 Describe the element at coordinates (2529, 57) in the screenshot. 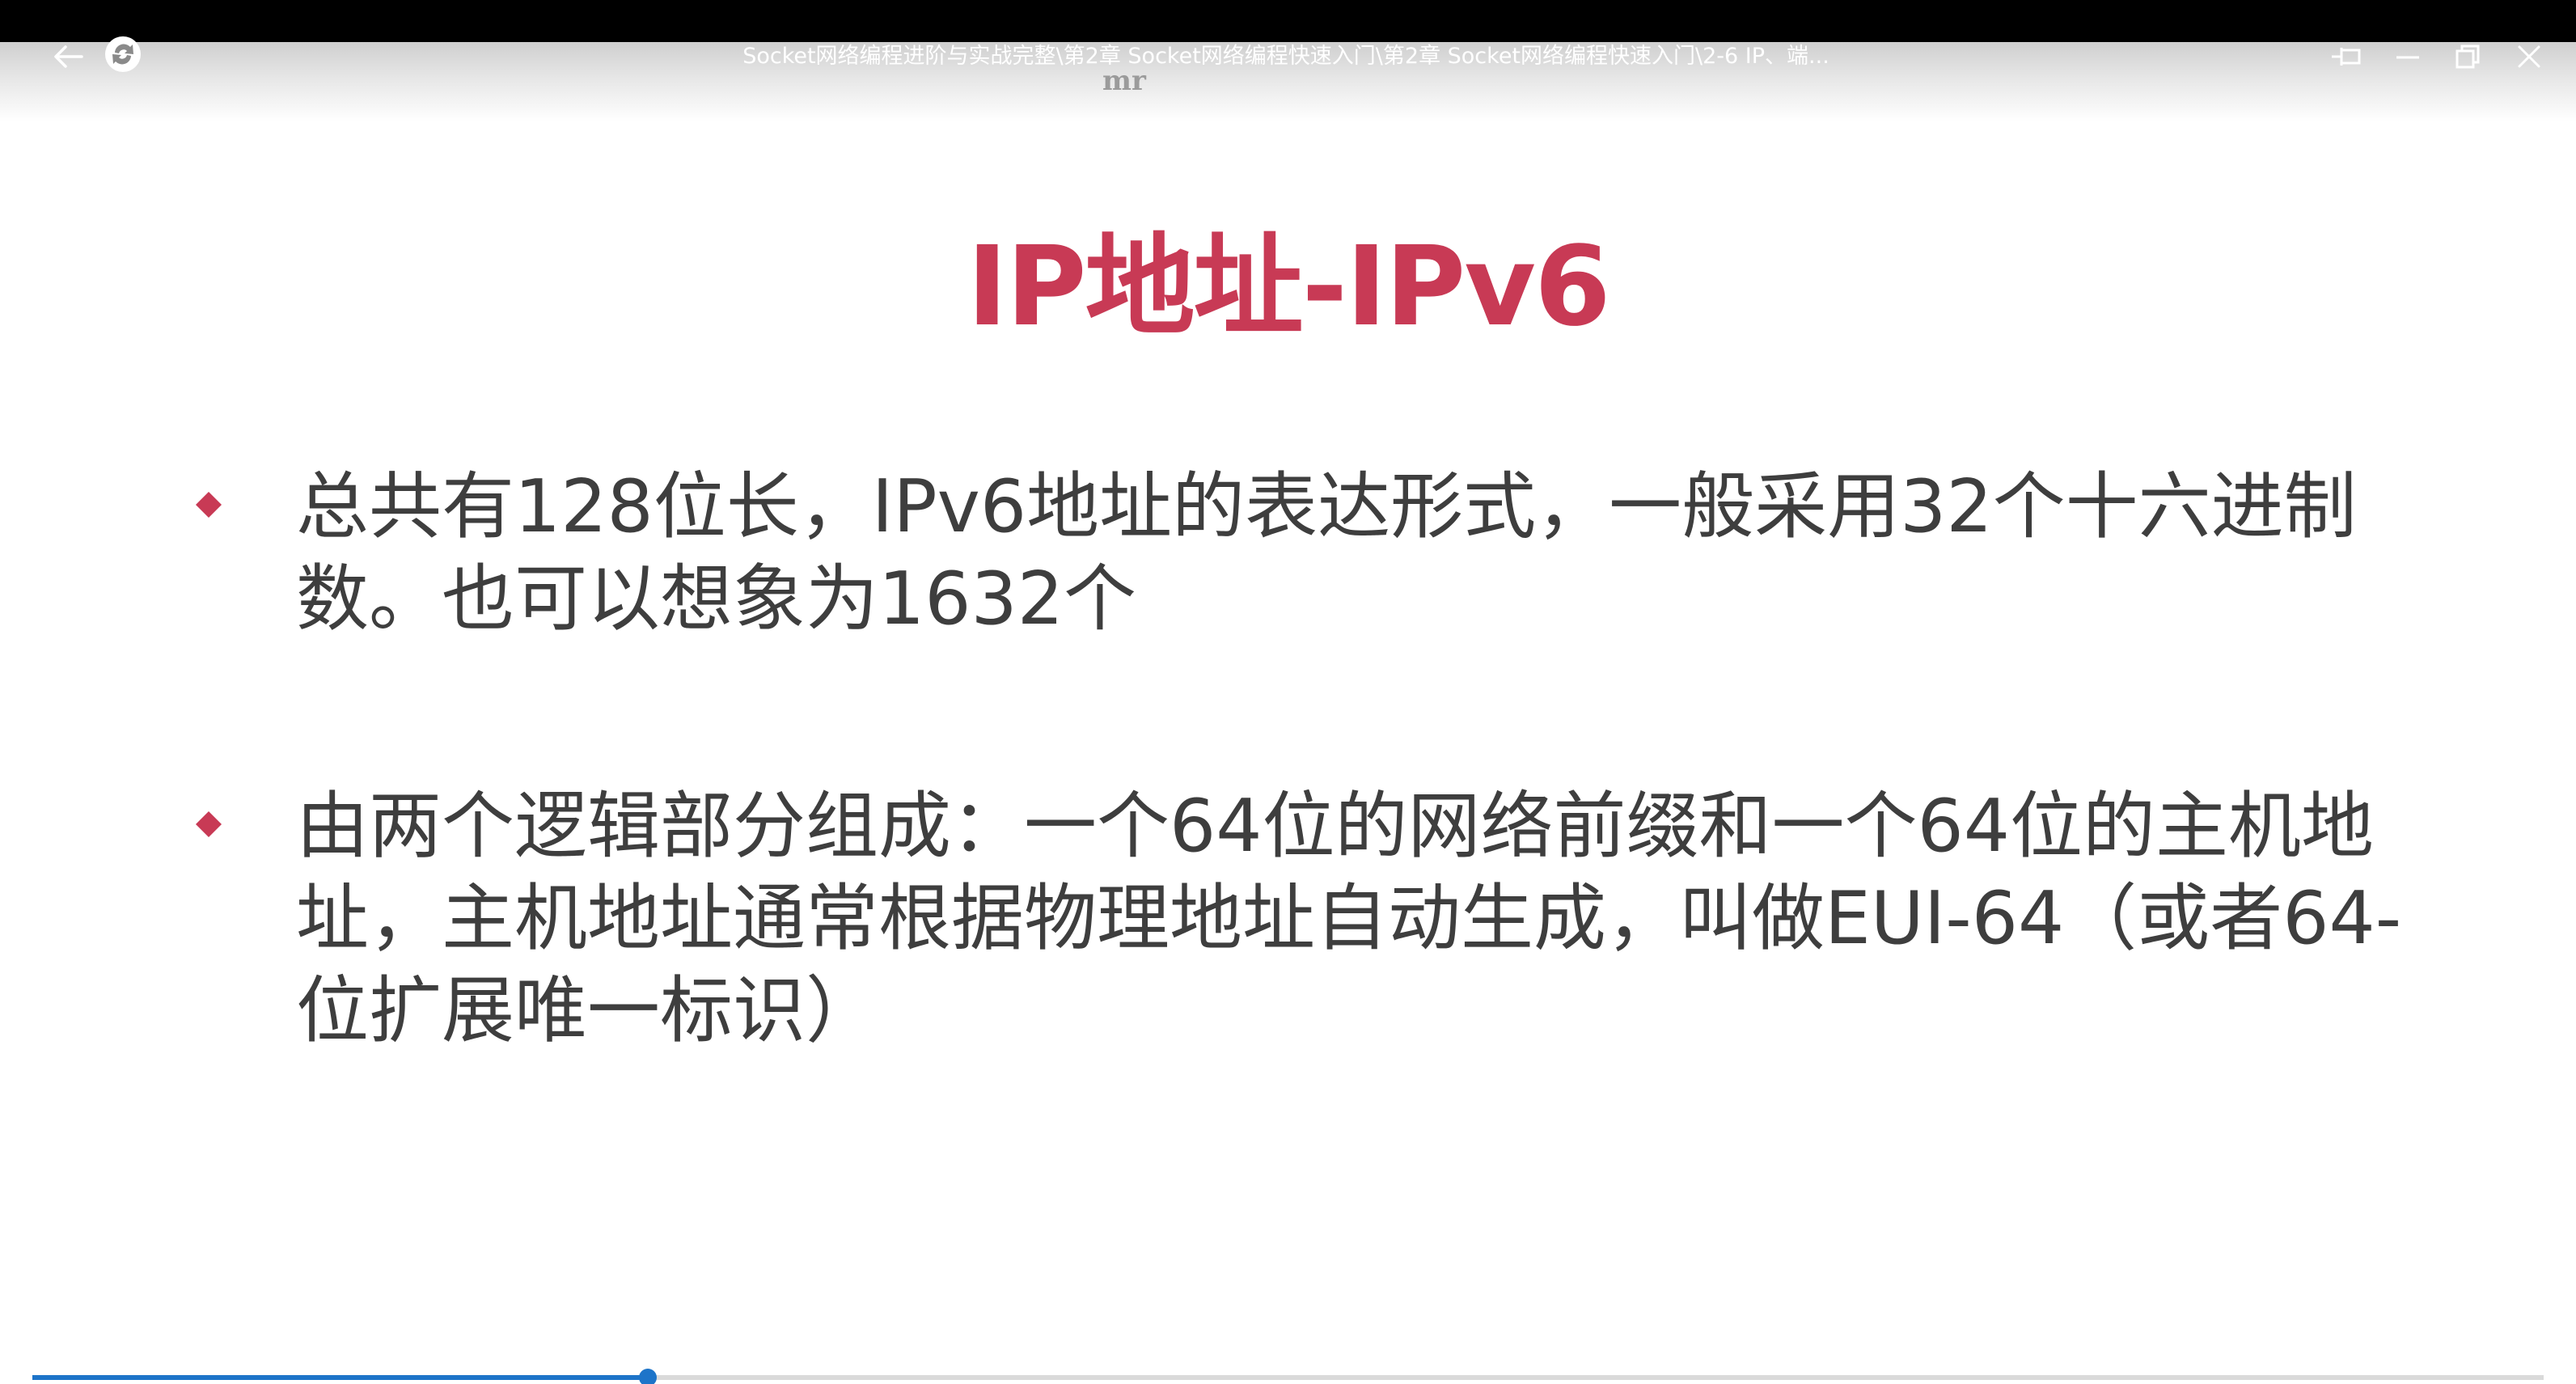

I see `close-icon` at that location.